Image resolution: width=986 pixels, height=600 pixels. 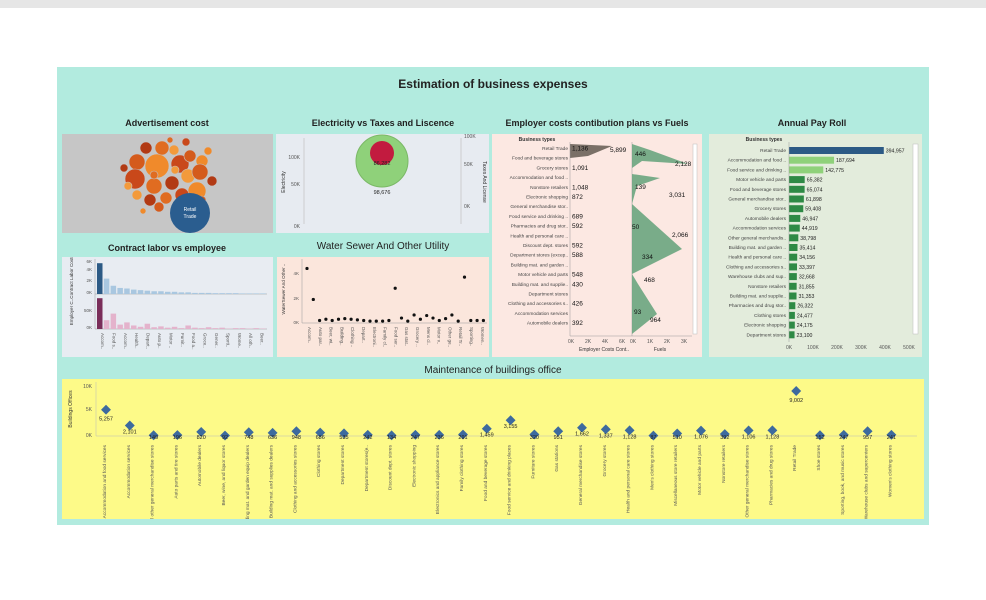 I want to click on fuels-value-label: 139, so click(x=640, y=187).